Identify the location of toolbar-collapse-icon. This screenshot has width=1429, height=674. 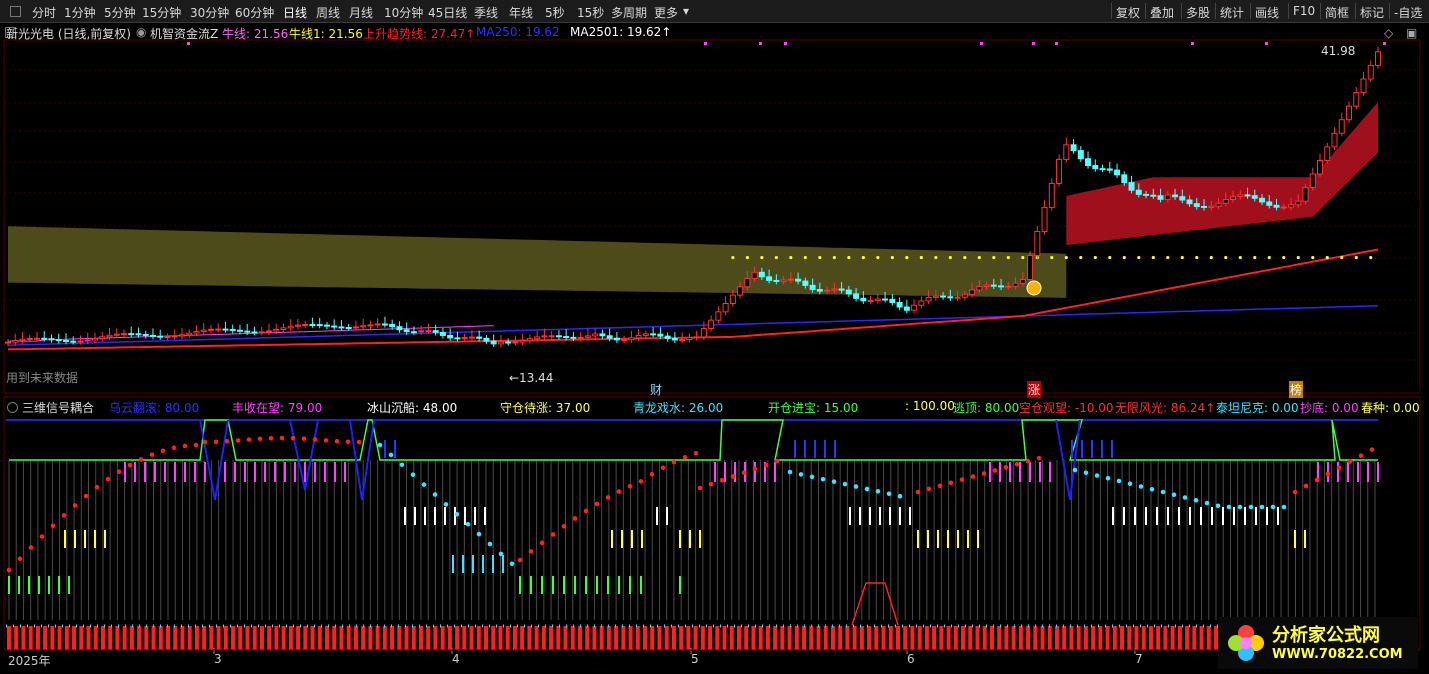
(15, 11).